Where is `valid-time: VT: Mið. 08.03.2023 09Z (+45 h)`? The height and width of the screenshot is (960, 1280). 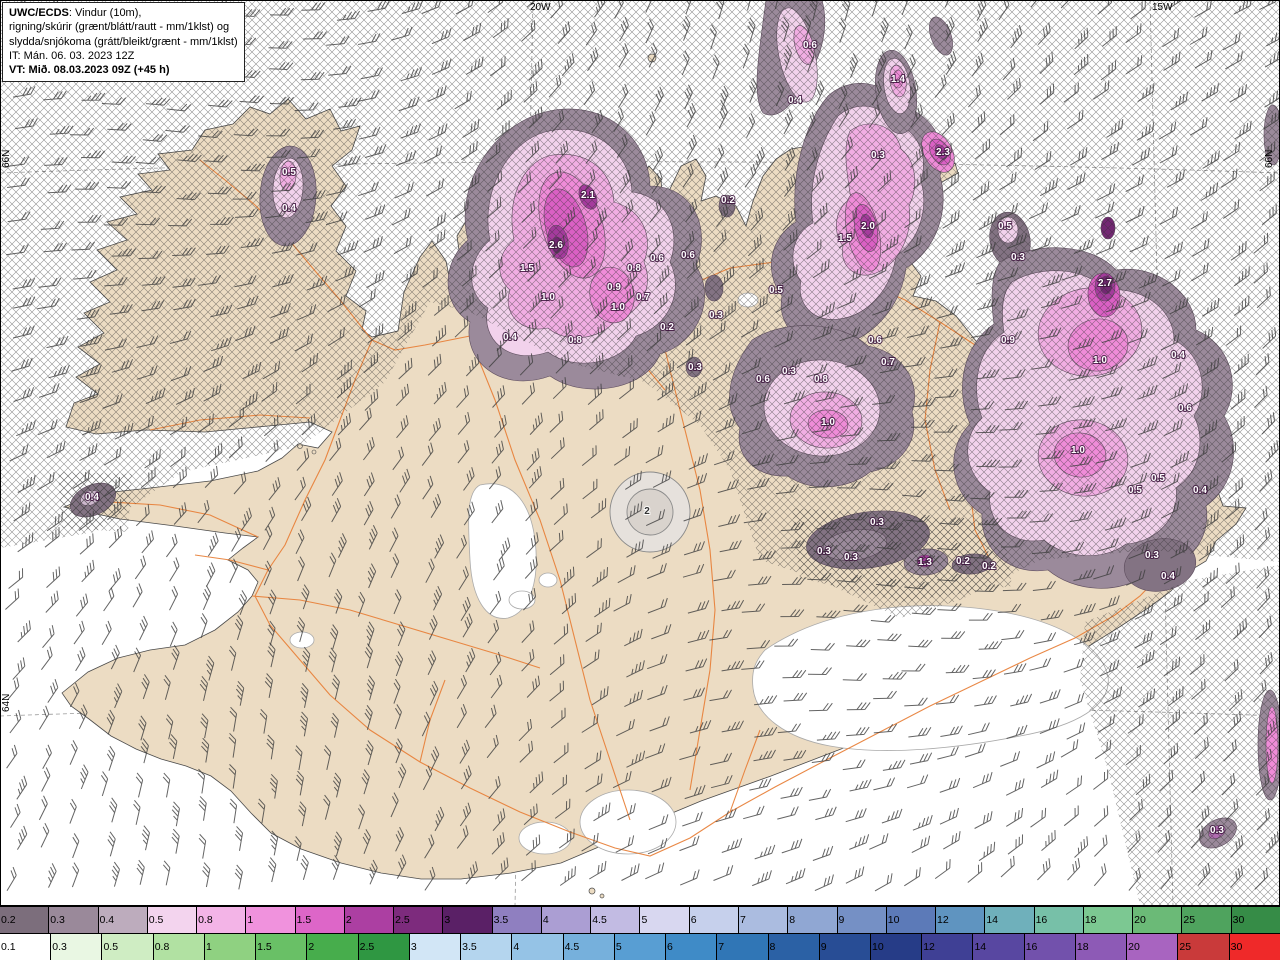
valid-time: VT: Mið. 08.03.2023 09Z (+45 h) is located at coordinates (89, 70).